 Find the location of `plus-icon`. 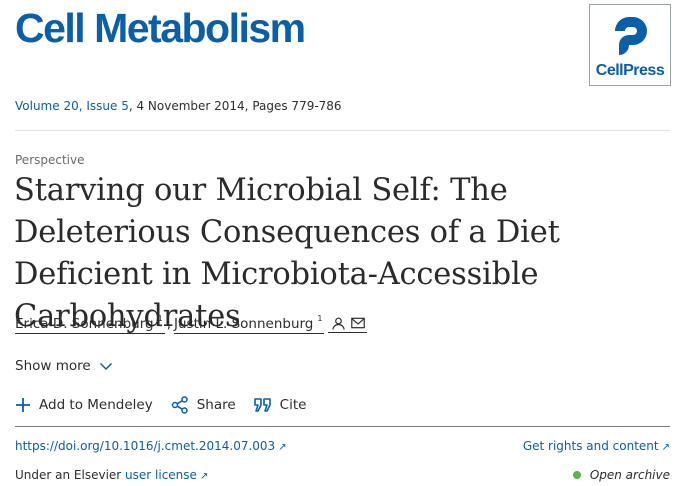

plus-icon is located at coordinates (23, 405).